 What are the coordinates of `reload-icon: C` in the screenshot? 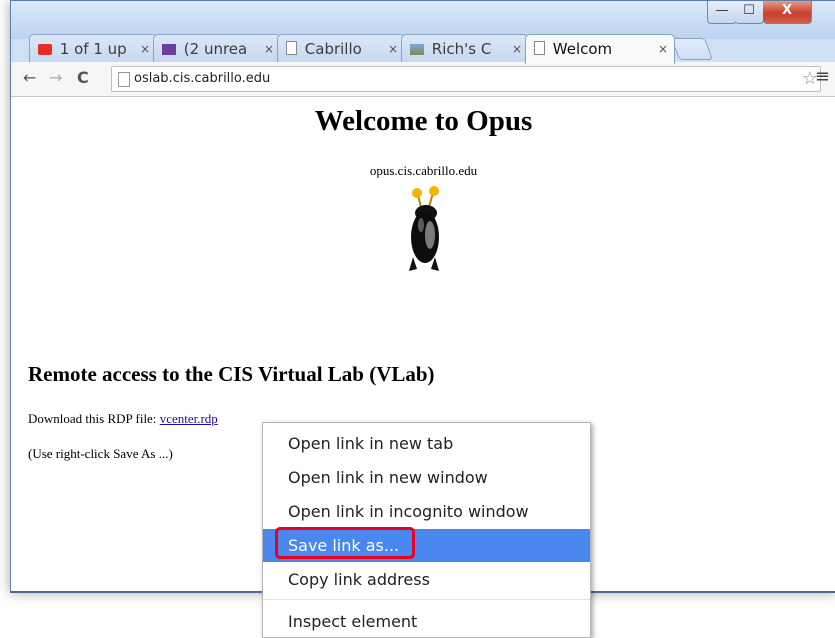 It's located at (83, 77).